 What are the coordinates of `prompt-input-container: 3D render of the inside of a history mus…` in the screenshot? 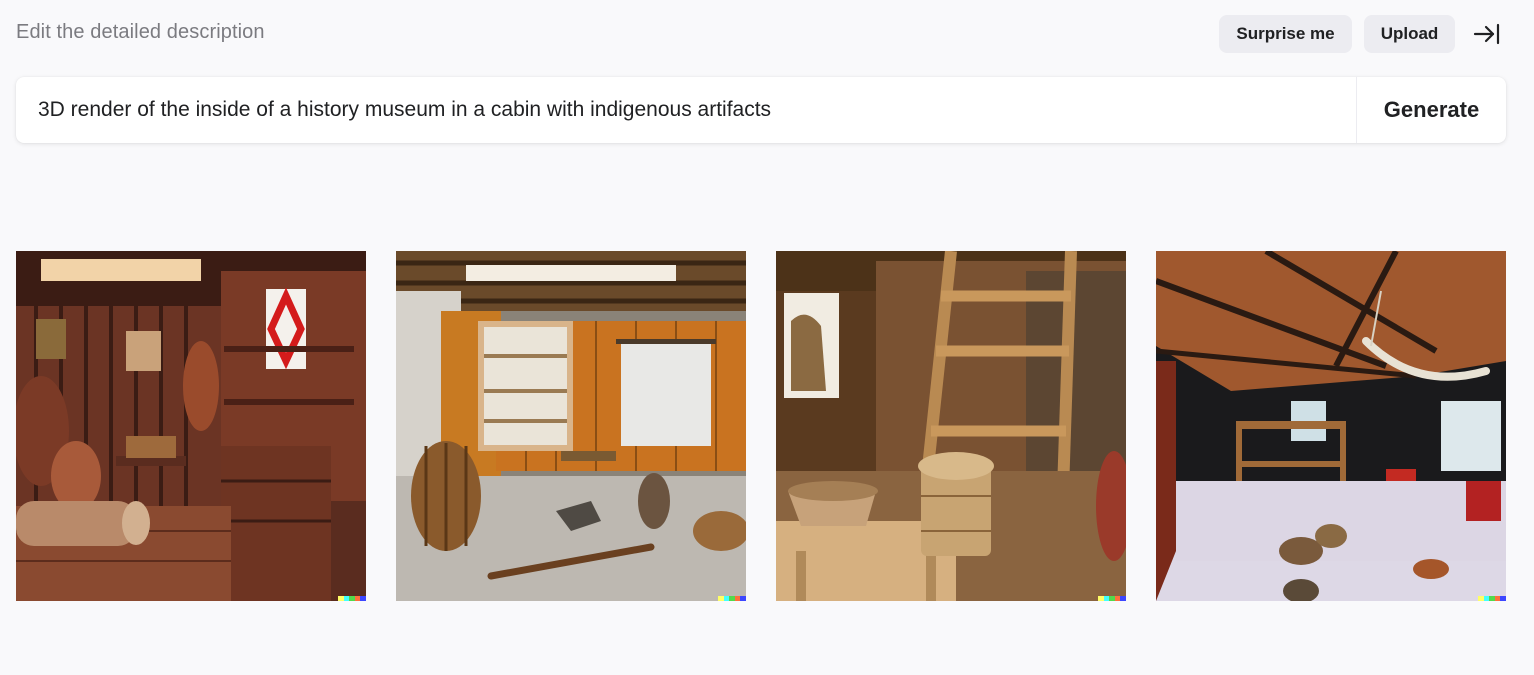 It's located at (761, 110).